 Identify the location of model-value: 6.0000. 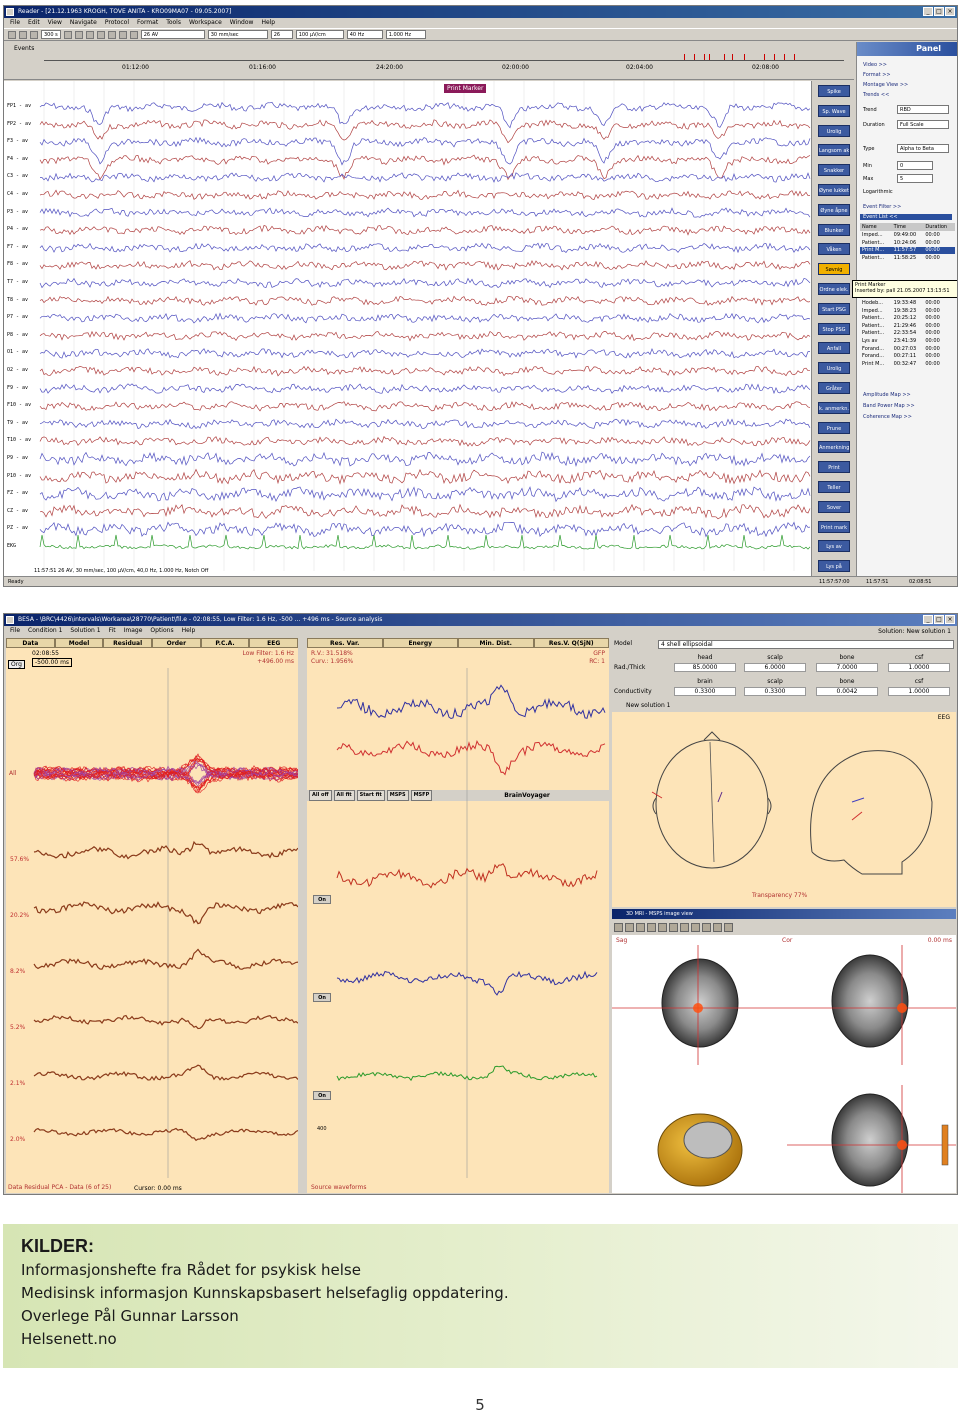
(775, 667).